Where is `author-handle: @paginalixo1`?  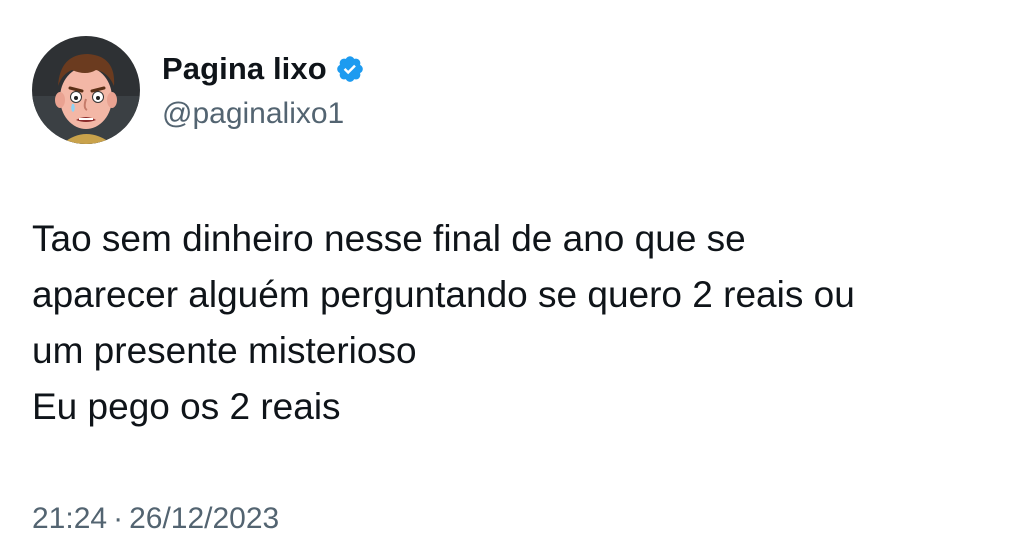
author-handle: @paginalixo1 is located at coordinates (263, 114).